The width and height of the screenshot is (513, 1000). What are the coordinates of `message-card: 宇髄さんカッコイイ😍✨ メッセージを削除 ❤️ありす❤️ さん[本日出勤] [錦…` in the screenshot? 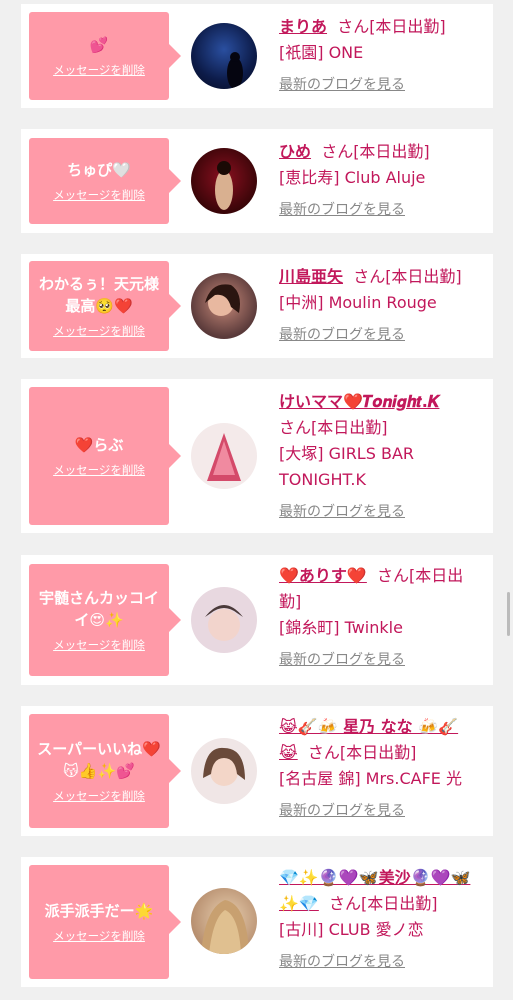 It's located at (257, 620).